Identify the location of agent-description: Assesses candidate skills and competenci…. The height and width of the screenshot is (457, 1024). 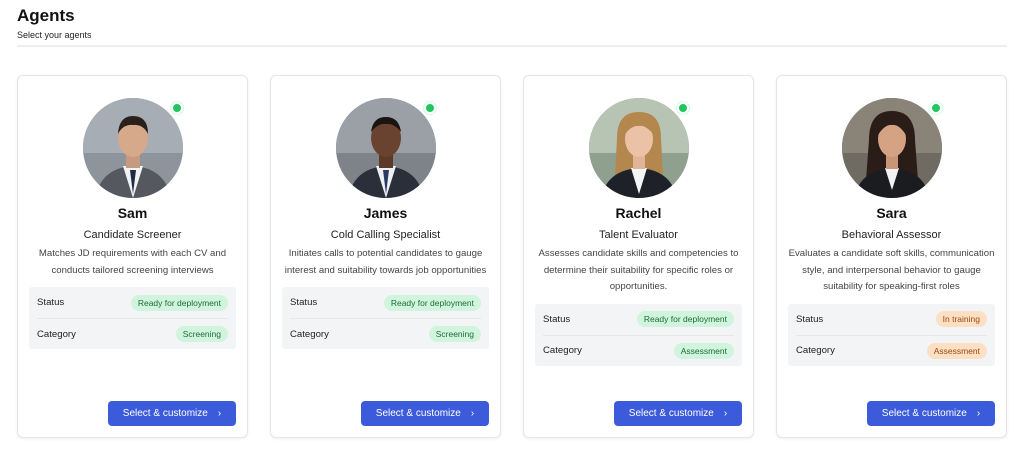
(638, 270).